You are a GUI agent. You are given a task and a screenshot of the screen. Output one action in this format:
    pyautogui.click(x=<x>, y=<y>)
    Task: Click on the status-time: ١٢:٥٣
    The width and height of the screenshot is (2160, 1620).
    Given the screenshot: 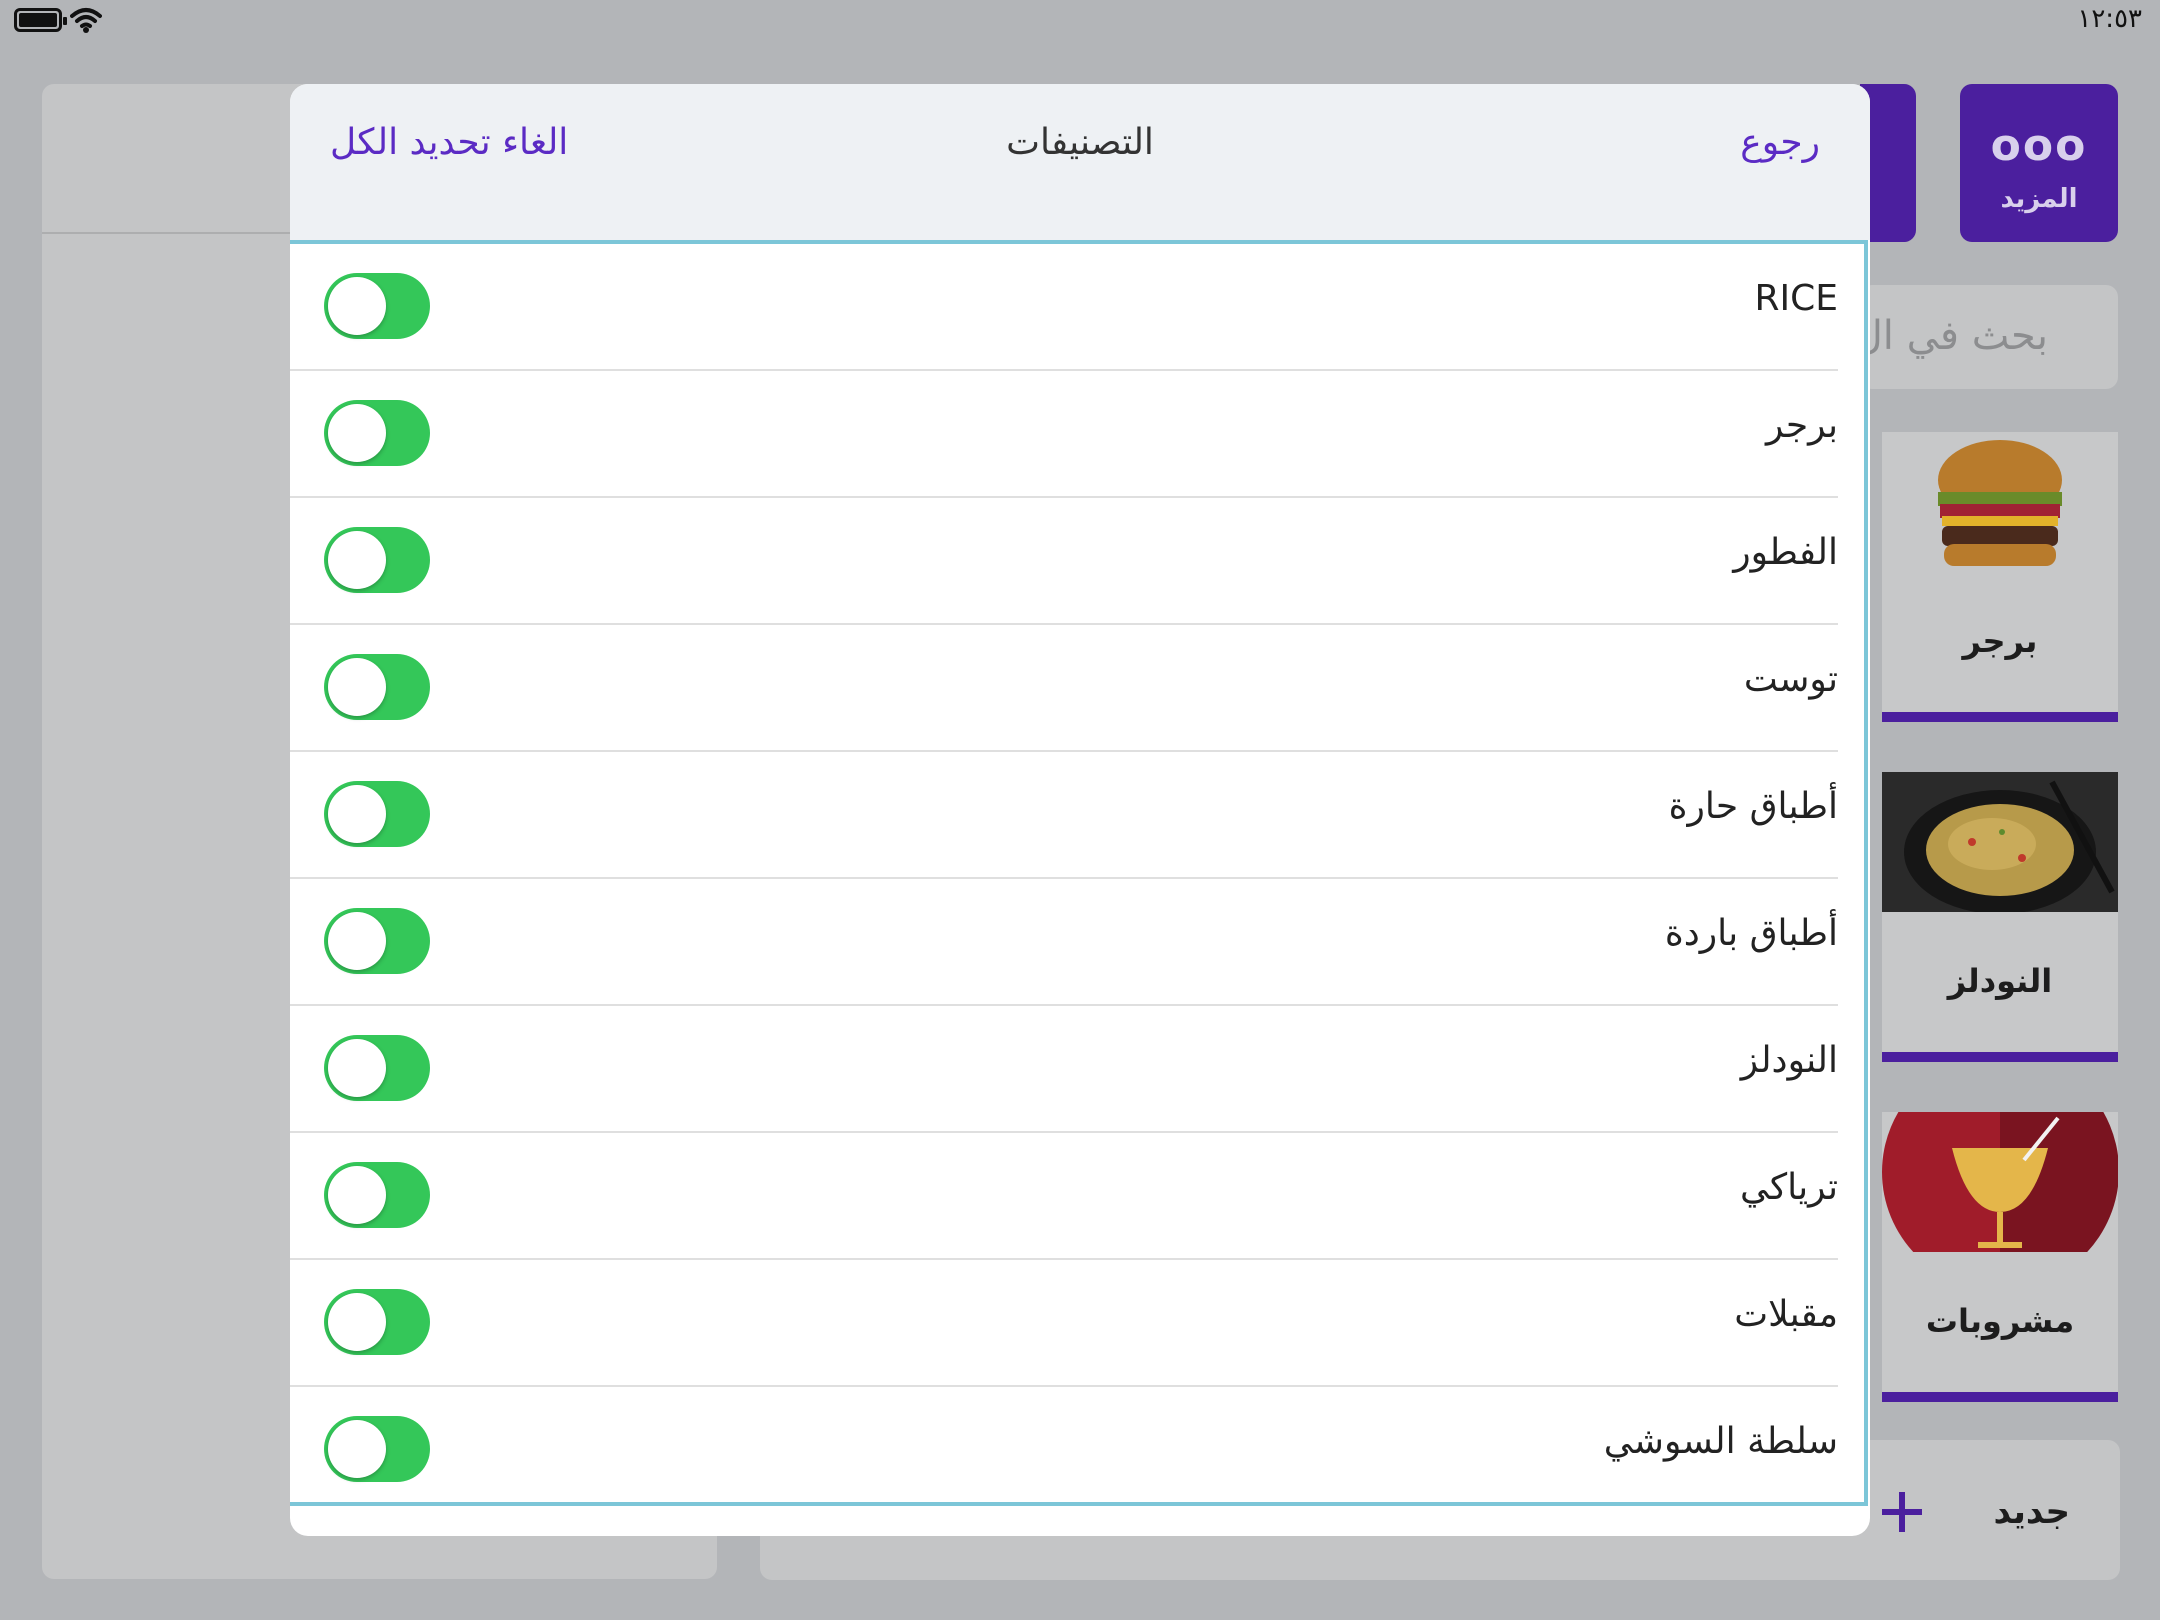 What is the action you would take?
    pyautogui.click(x=2109, y=19)
    